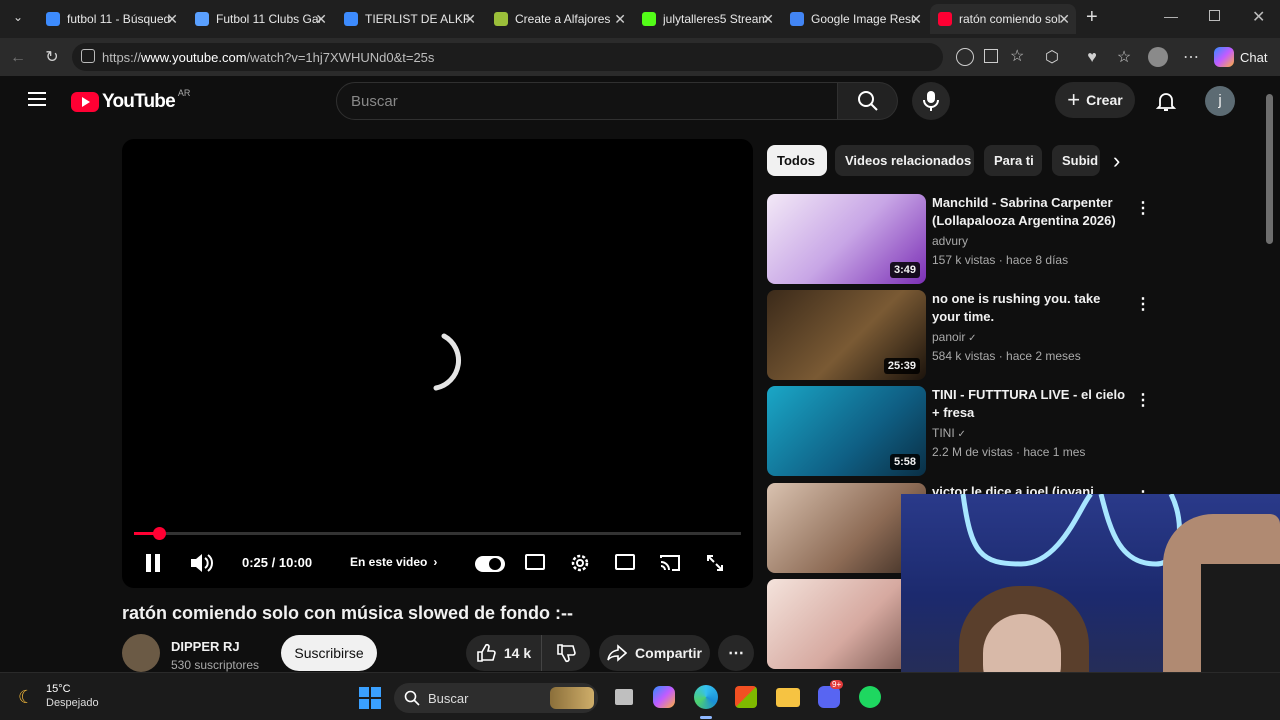  I want to click on video-thumbnail: 3:49, so click(846, 239).